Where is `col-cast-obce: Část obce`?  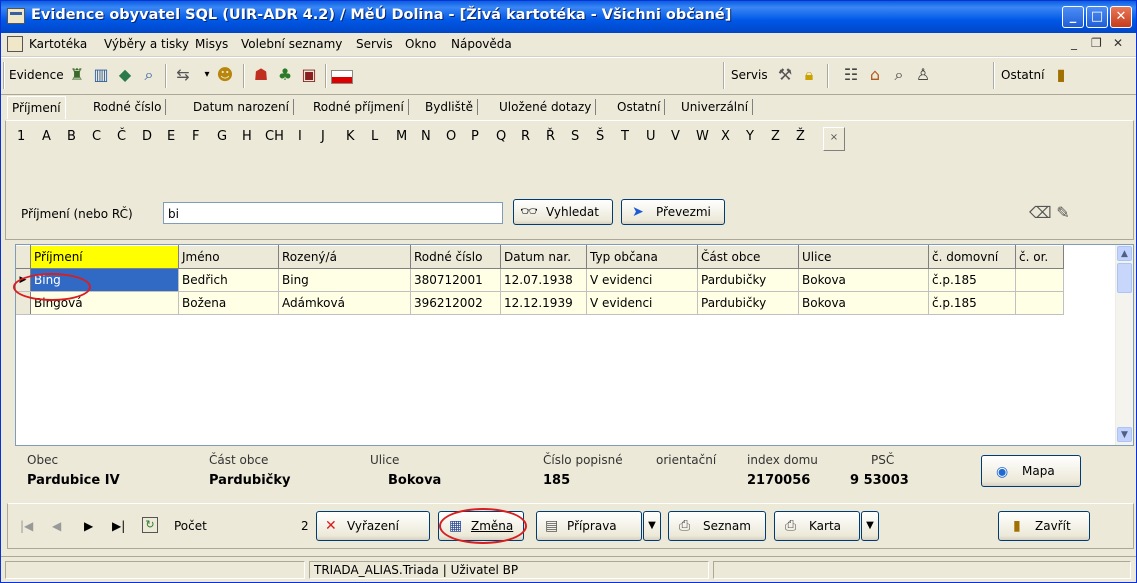 col-cast-obce: Část obce is located at coordinates (748, 257).